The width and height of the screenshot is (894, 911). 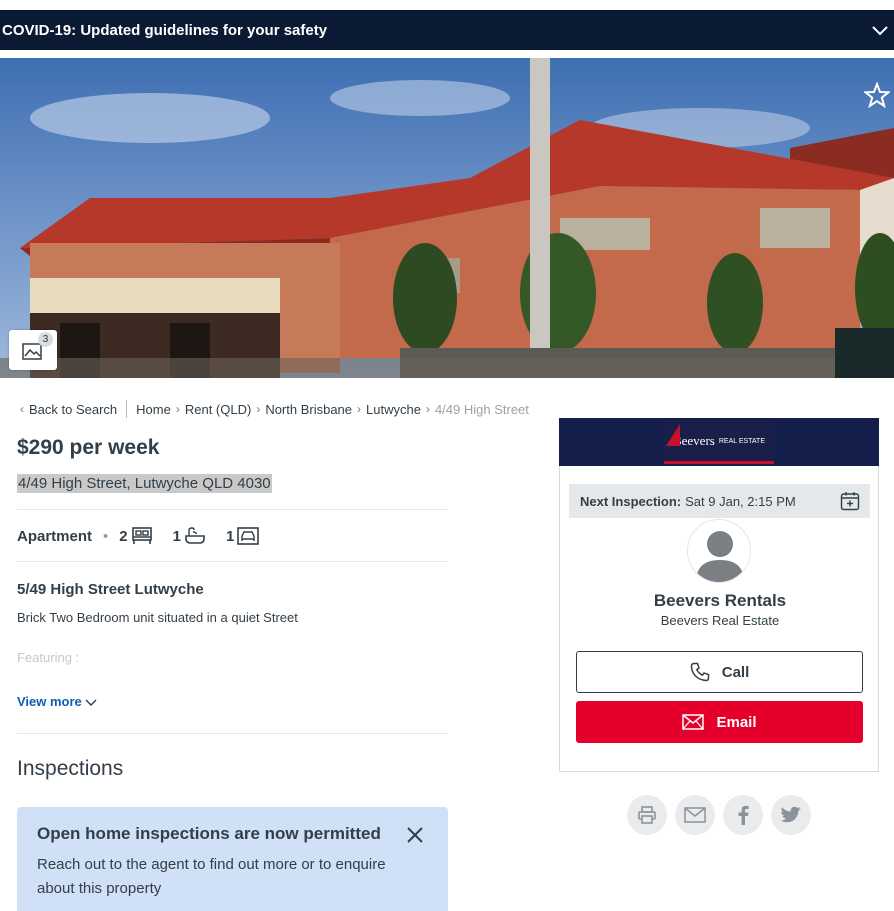 I want to click on facebook-share-button, so click(x=743, y=815).